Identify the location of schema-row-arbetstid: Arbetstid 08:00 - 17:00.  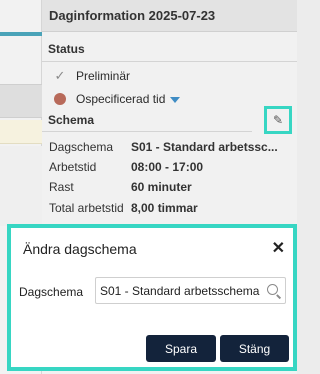
(171, 167).